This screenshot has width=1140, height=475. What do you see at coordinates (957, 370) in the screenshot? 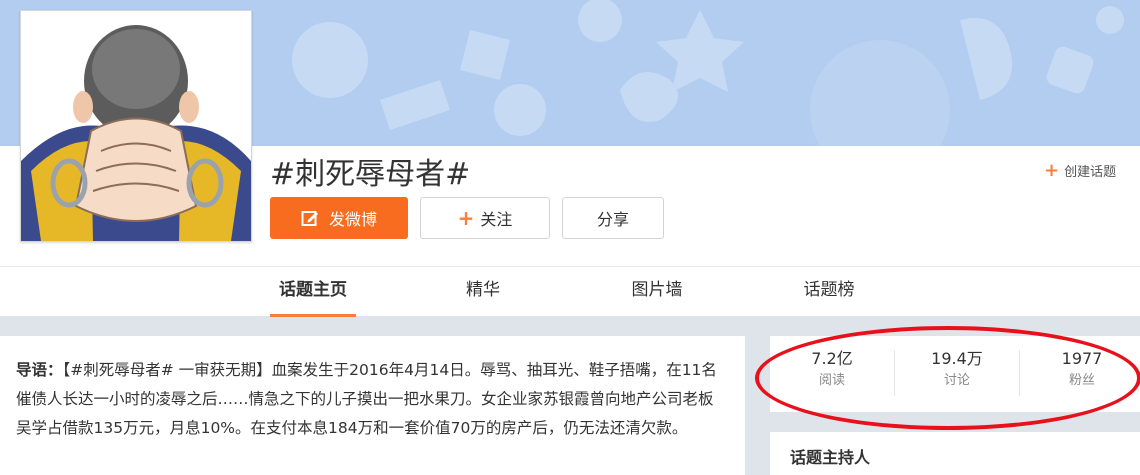
I see `stat-discussions: 19.4万 讨论` at bounding box center [957, 370].